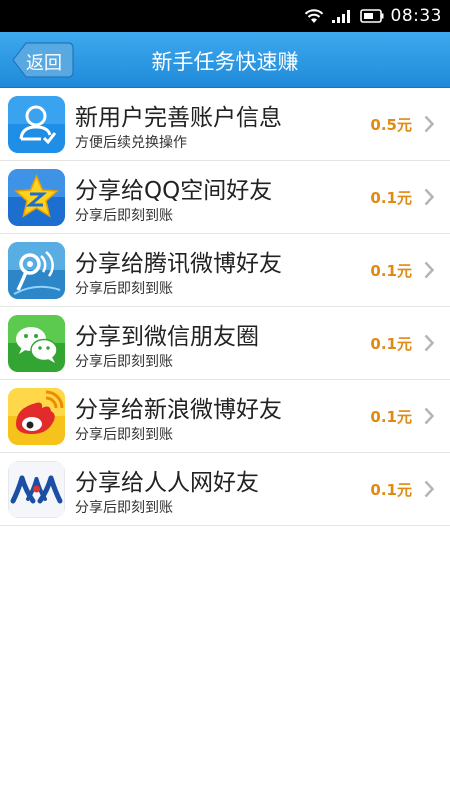 The height and width of the screenshot is (800, 450). Describe the element at coordinates (178, 264) in the screenshot. I see `task-title: 分享给腾讯微博好友` at that location.